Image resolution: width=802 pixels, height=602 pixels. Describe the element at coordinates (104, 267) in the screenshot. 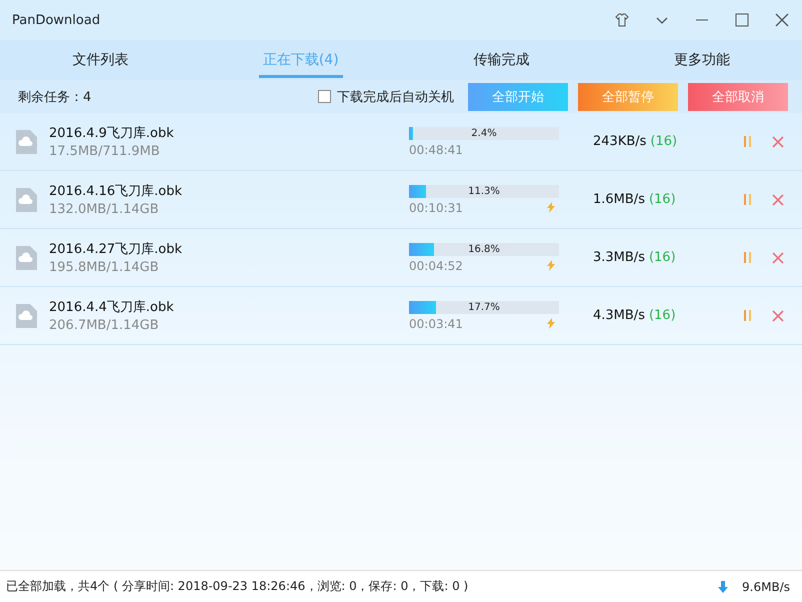

I see `file-size: 195.8MB/1.14GB` at that location.